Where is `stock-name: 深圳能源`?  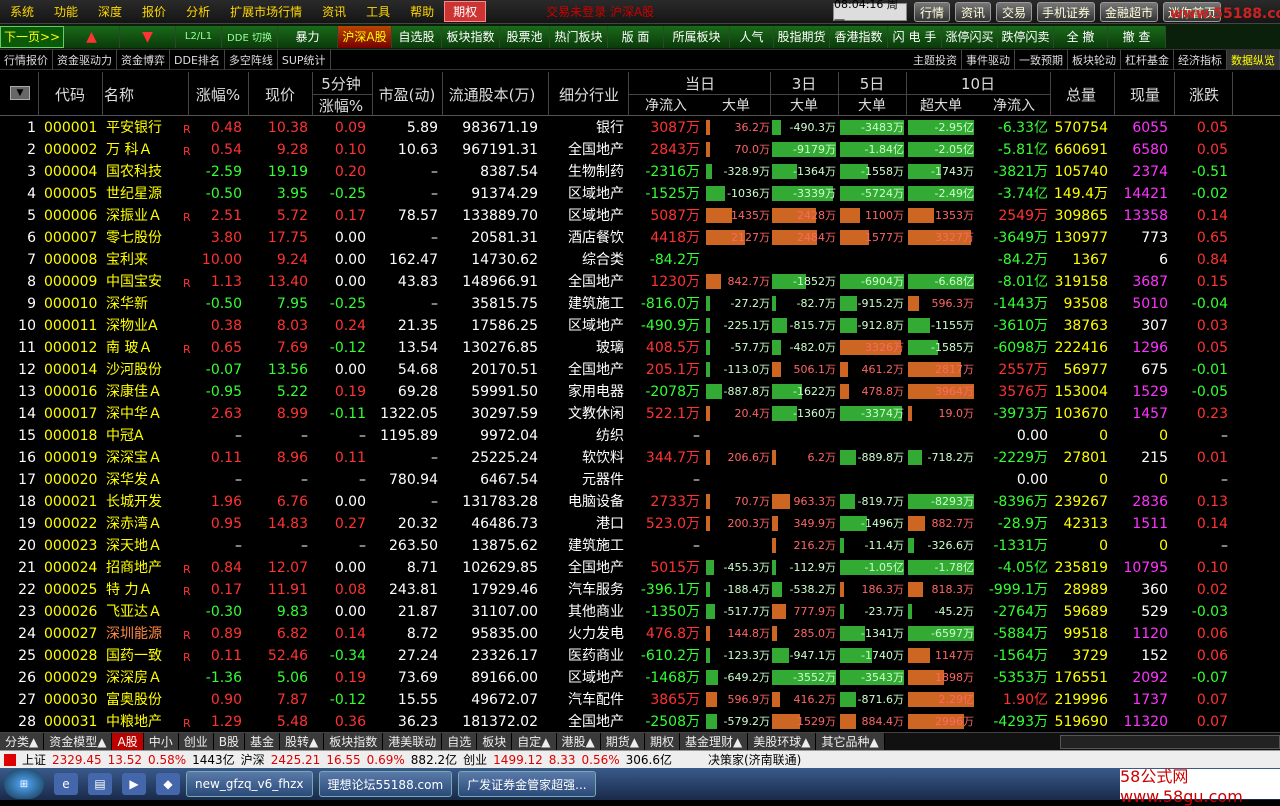 stock-name: 深圳能源 is located at coordinates (144, 634).